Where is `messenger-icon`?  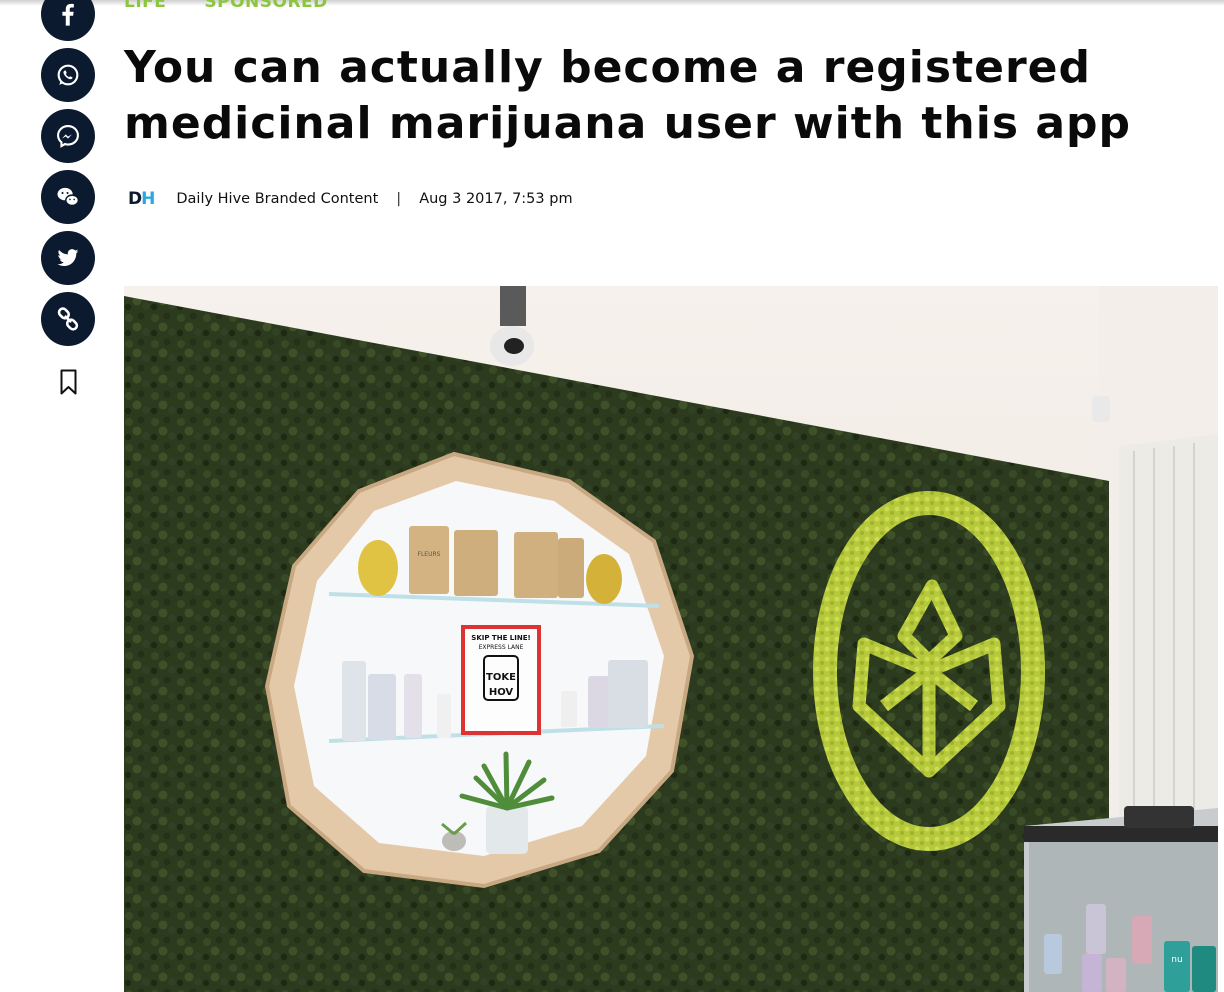
messenger-icon is located at coordinates (68, 136).